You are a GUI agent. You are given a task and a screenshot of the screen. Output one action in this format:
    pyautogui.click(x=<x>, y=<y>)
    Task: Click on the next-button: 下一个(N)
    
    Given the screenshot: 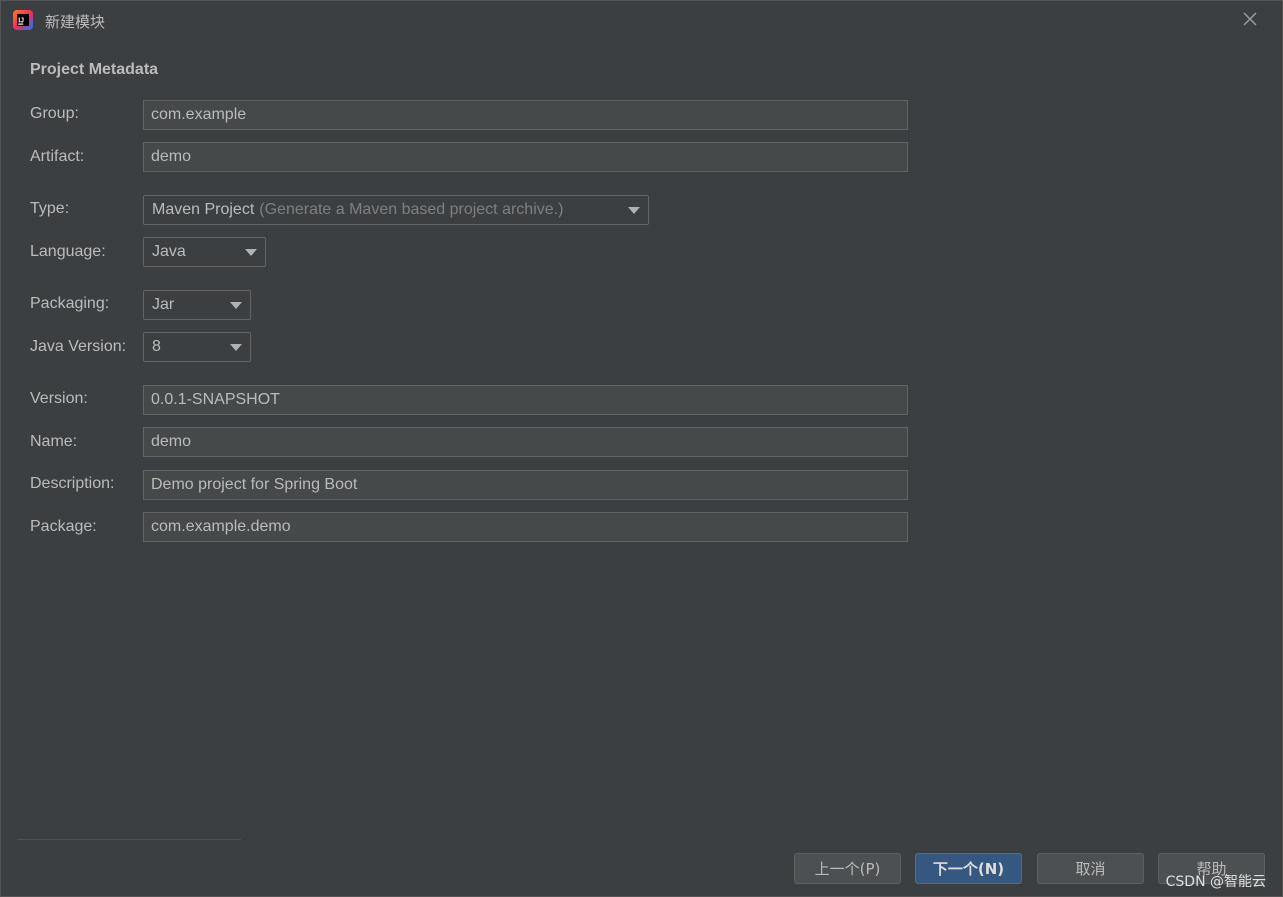 What is the action you would take?
    pyautogui.click(x=968, y=868)
    